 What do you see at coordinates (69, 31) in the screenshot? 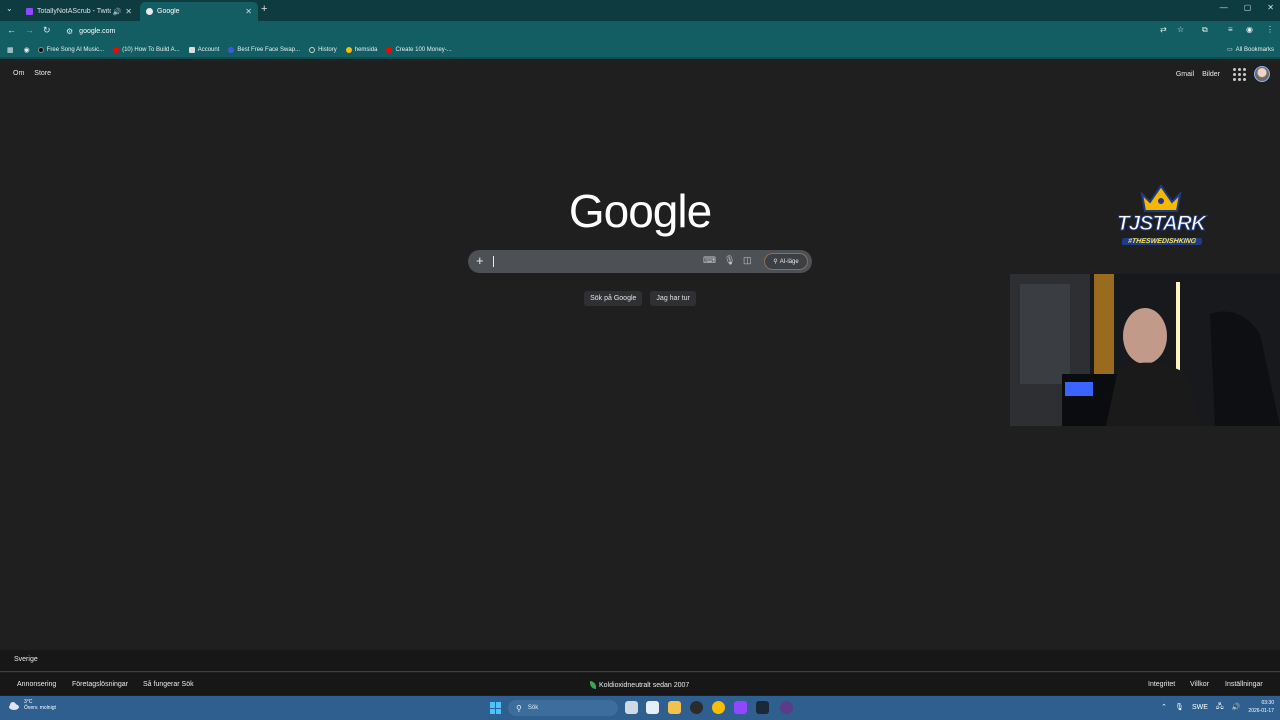
I see `site-info-icon: ⚙` at bounding box center [69, 31].